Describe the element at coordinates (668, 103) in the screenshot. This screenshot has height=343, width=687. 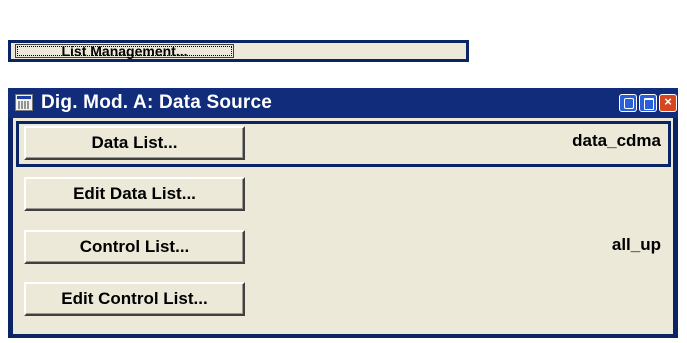
I see `close-icon: ×` at that location.